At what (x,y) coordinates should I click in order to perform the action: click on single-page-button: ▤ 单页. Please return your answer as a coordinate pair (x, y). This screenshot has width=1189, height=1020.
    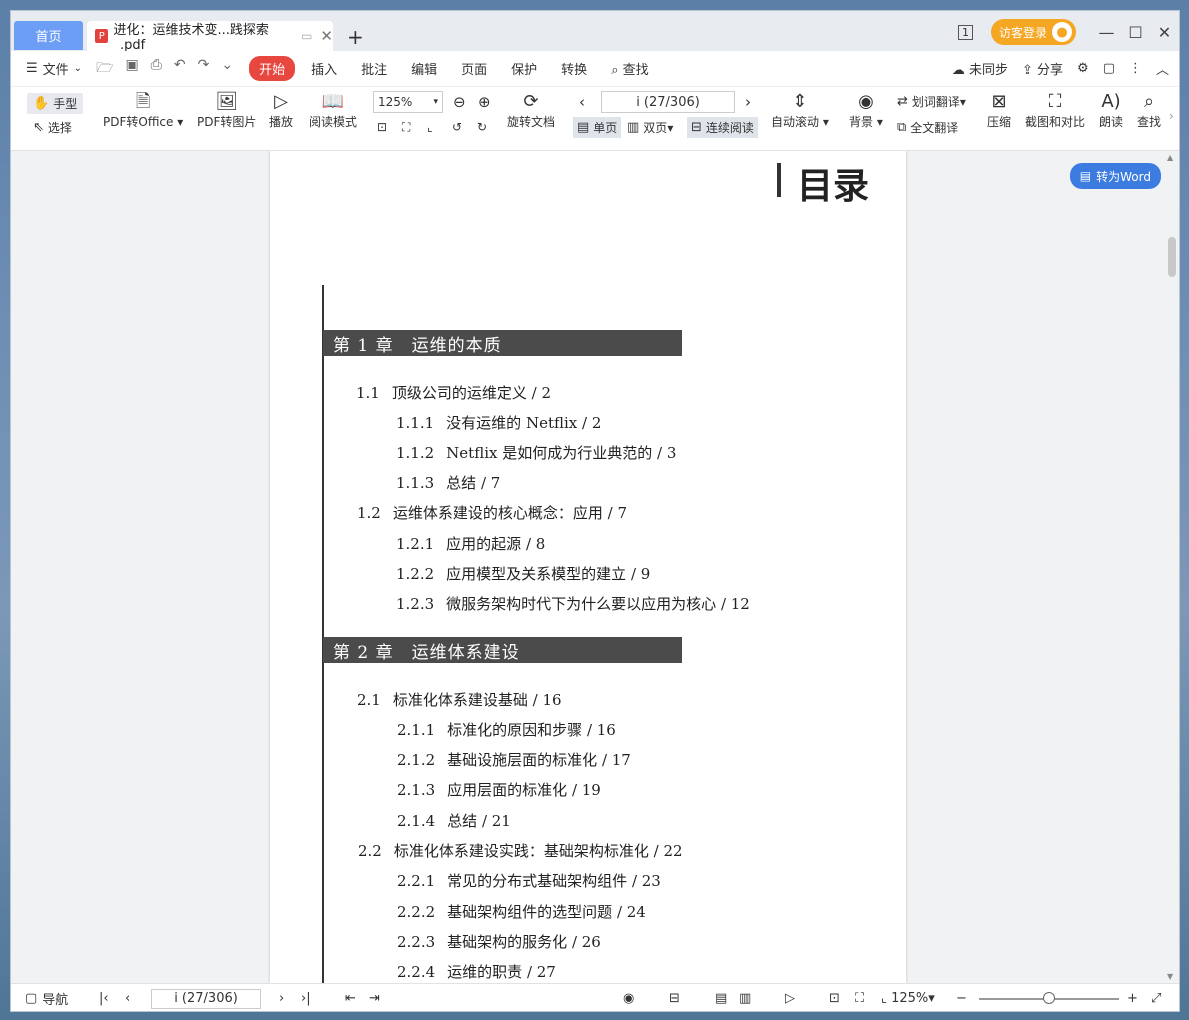
    Looking at the image, I should click on (597, 127).